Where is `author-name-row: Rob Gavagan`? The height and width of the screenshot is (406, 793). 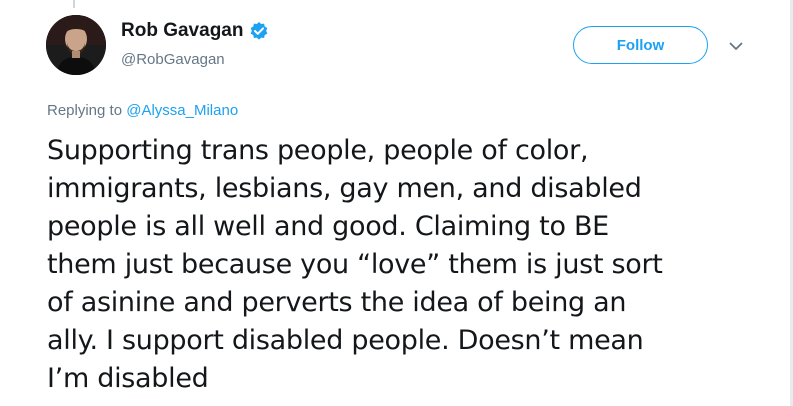 author-name-row: Rob Gavagan is located at coordinates (195, 31).